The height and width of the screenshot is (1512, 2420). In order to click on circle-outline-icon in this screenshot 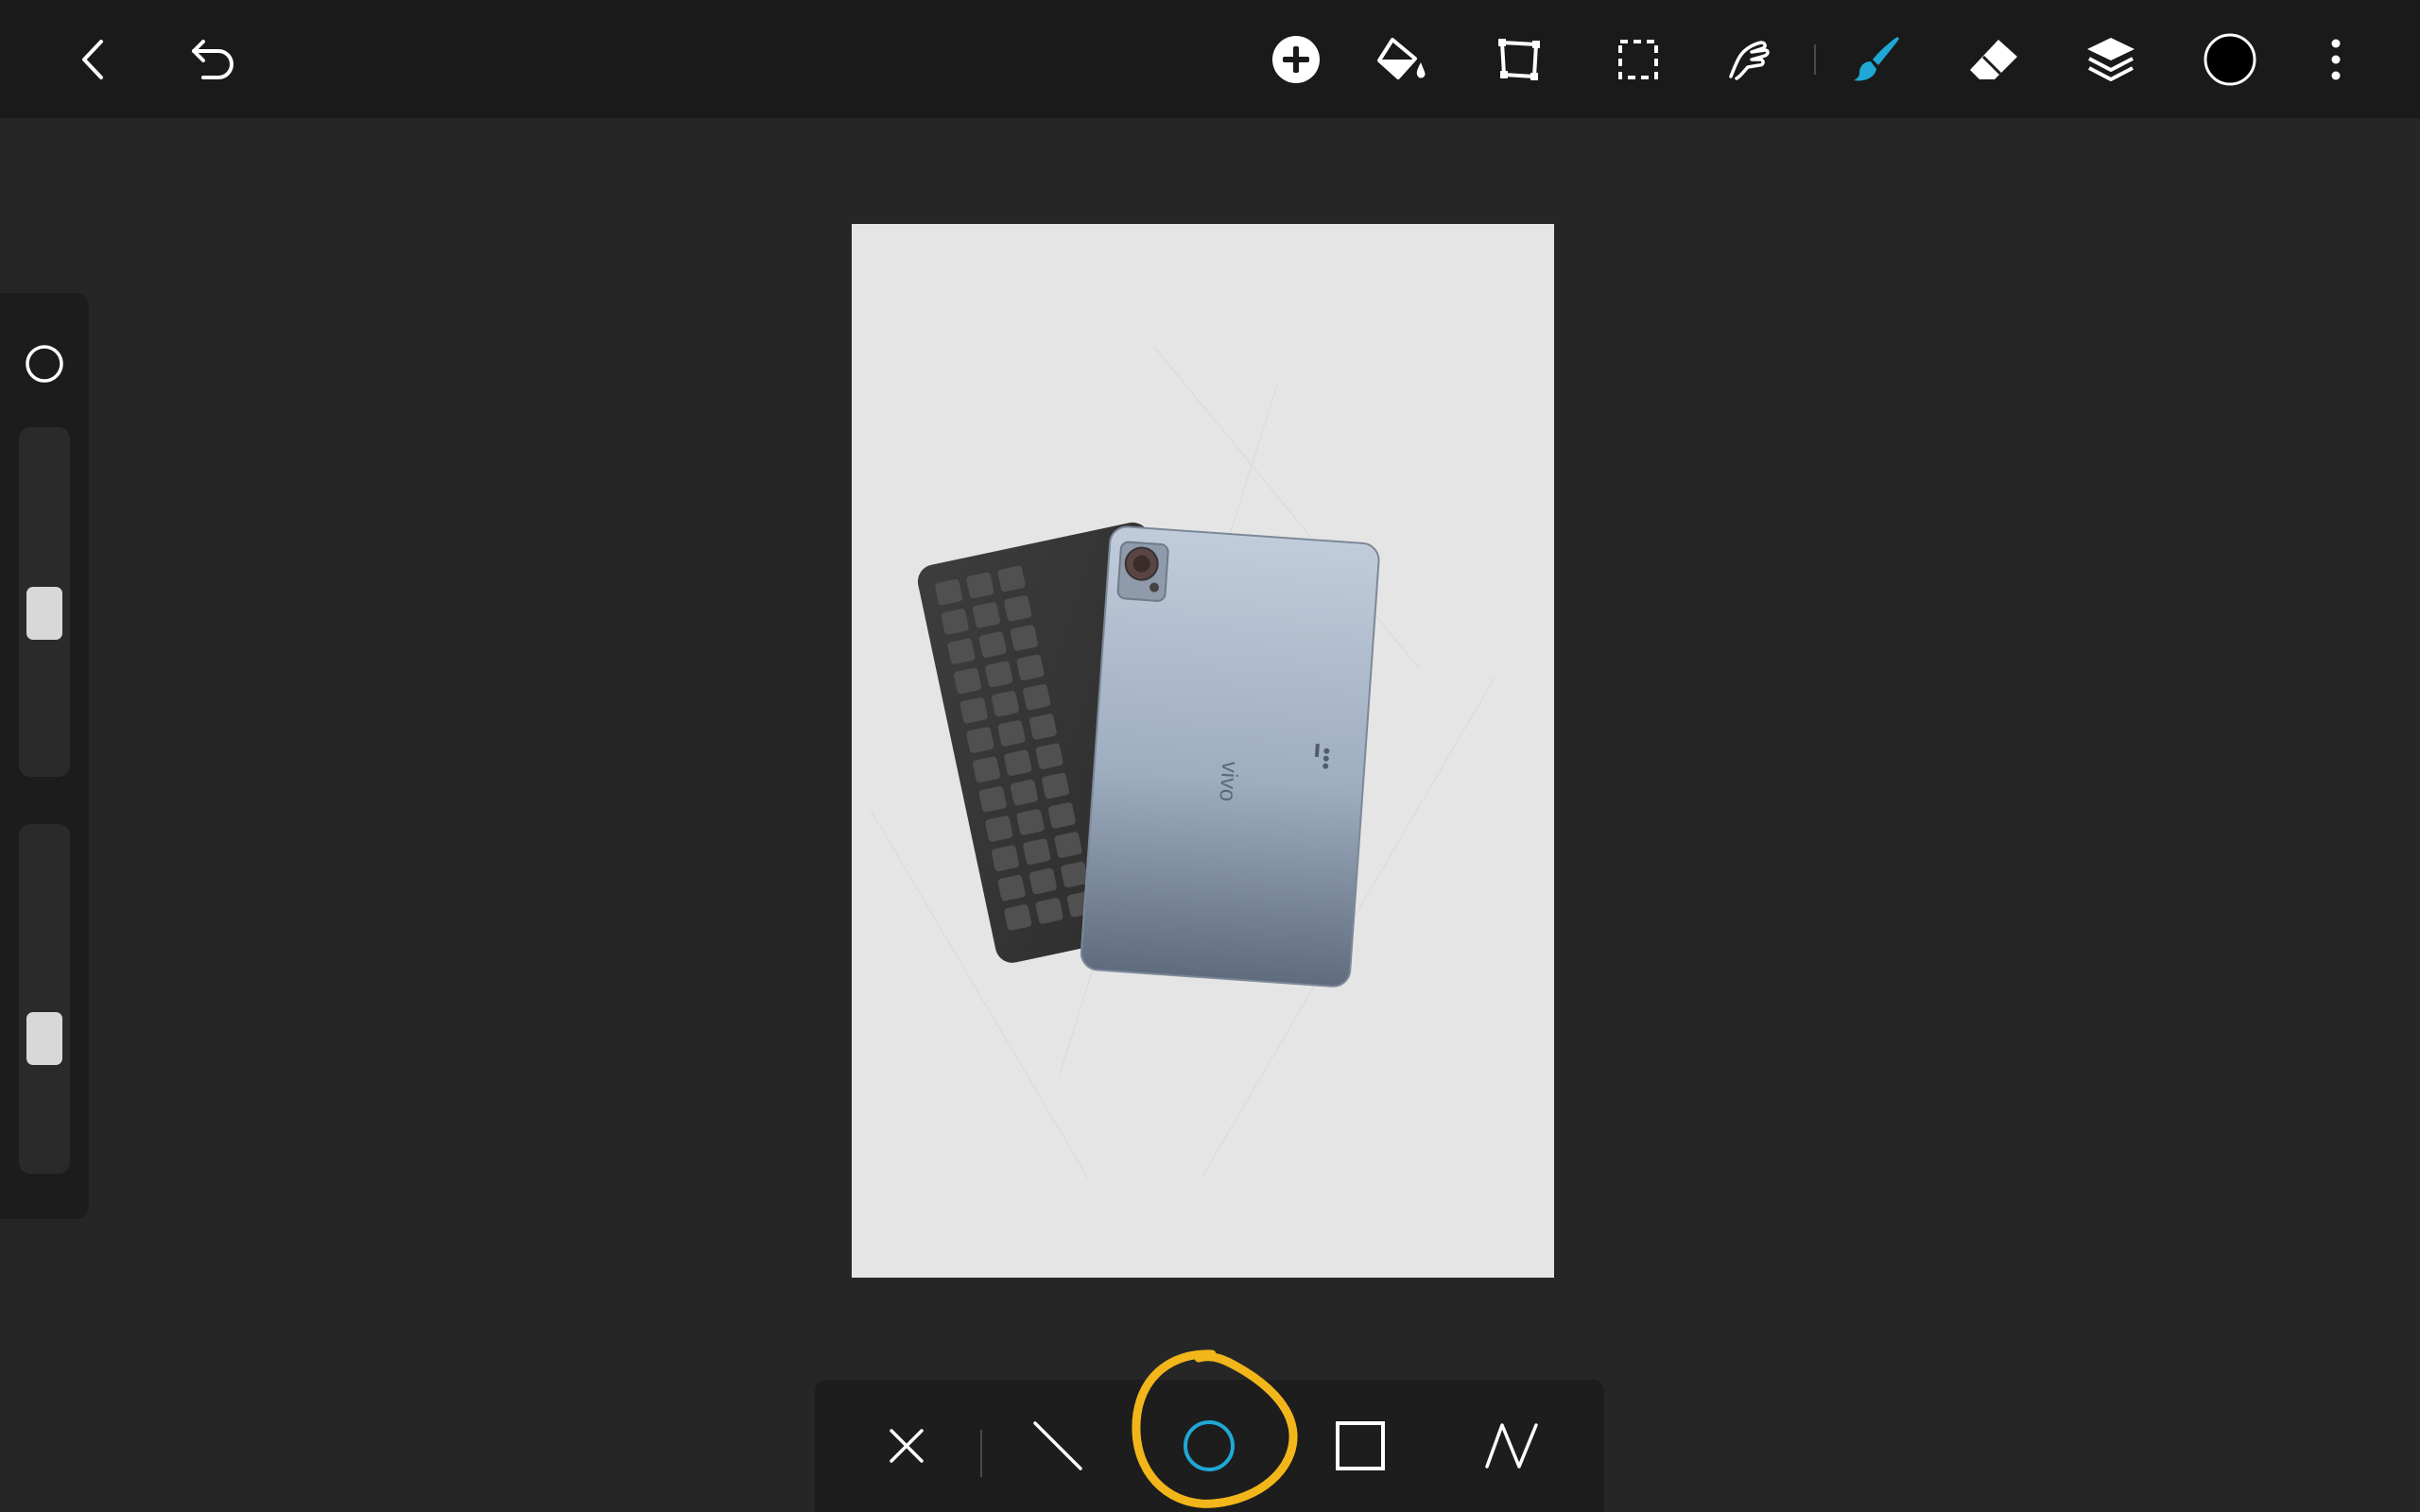, I will do `click(44, 364)`.